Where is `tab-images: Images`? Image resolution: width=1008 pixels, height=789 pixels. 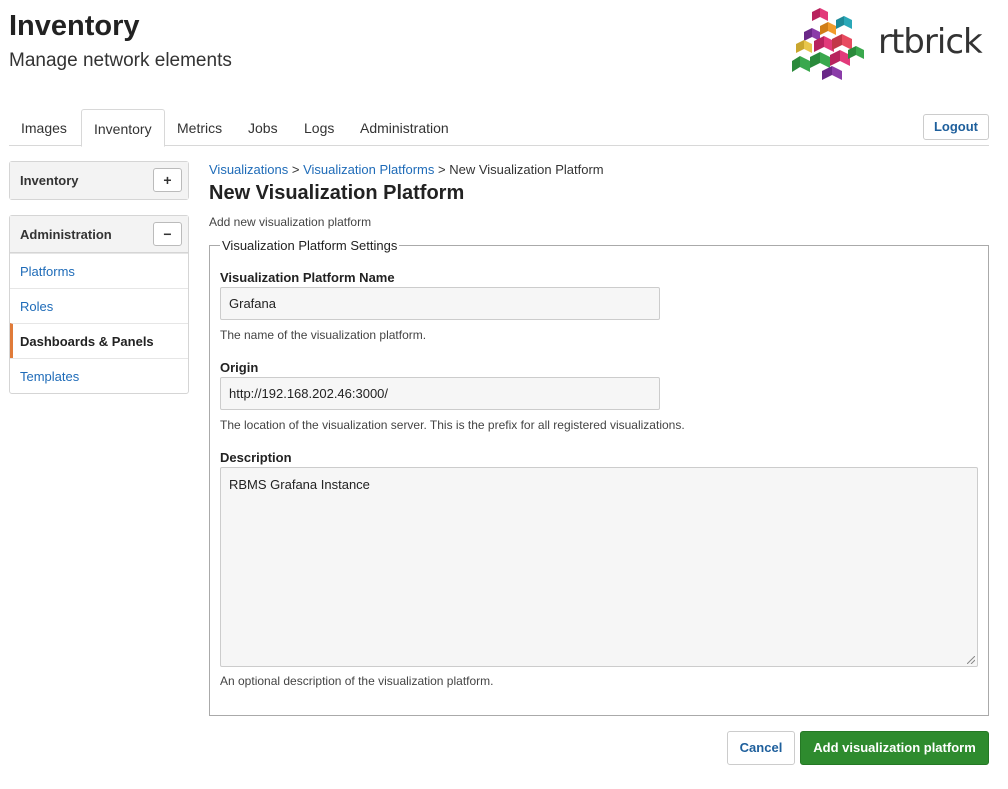 tab-images: Images is located at coordinates (44, 127).